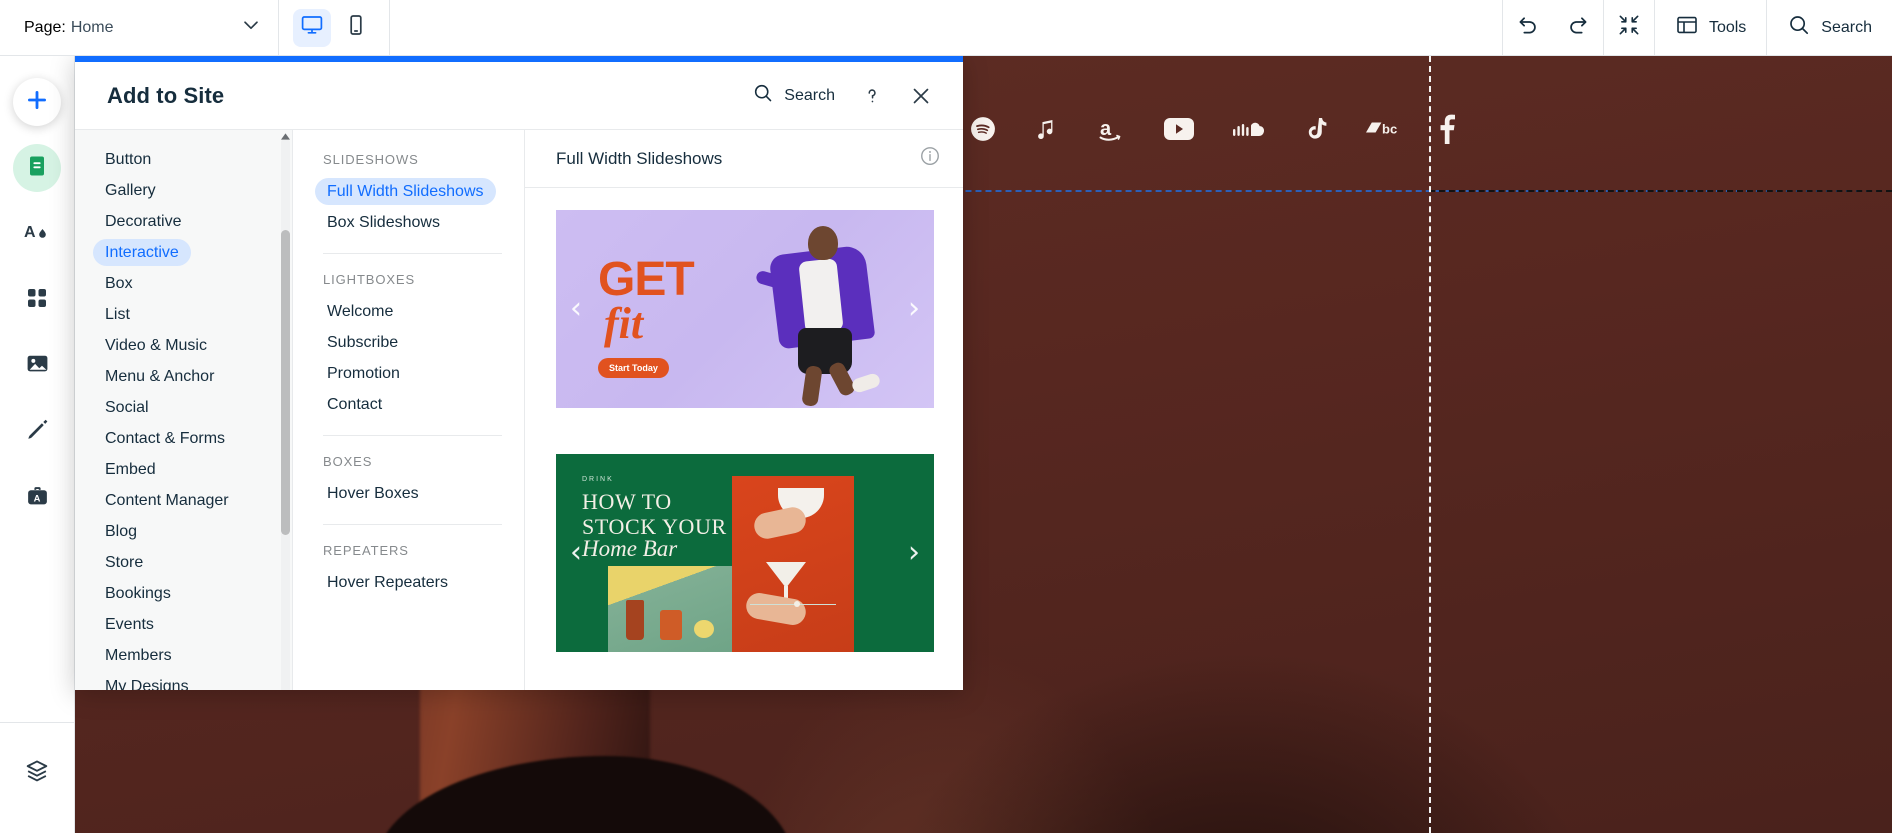  Describe the element at coordinates (983, 129) in the screenshot. I see `spotify-icon` at that location.